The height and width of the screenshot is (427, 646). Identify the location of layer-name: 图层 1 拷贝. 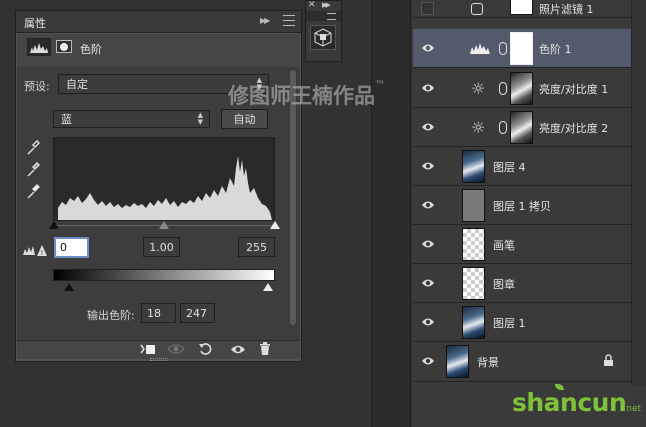
(522, 206).